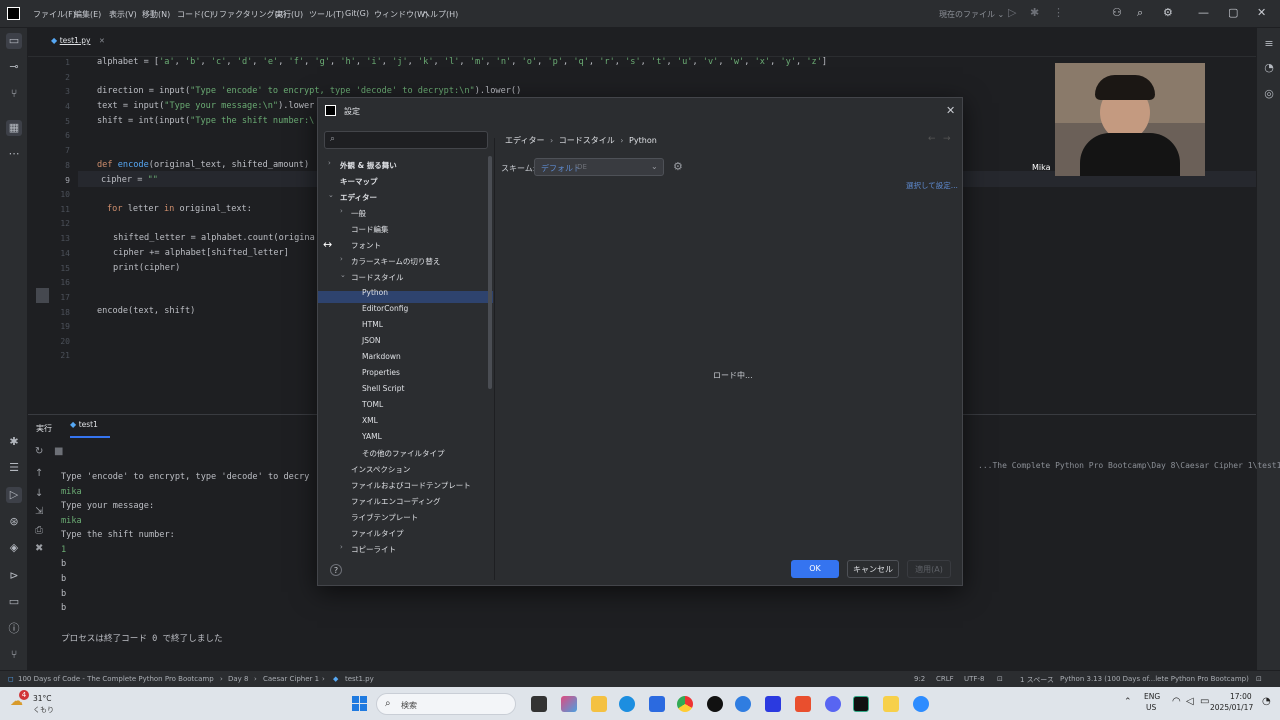  I want to click on clock-time: 17:00, so click(1241, 696).